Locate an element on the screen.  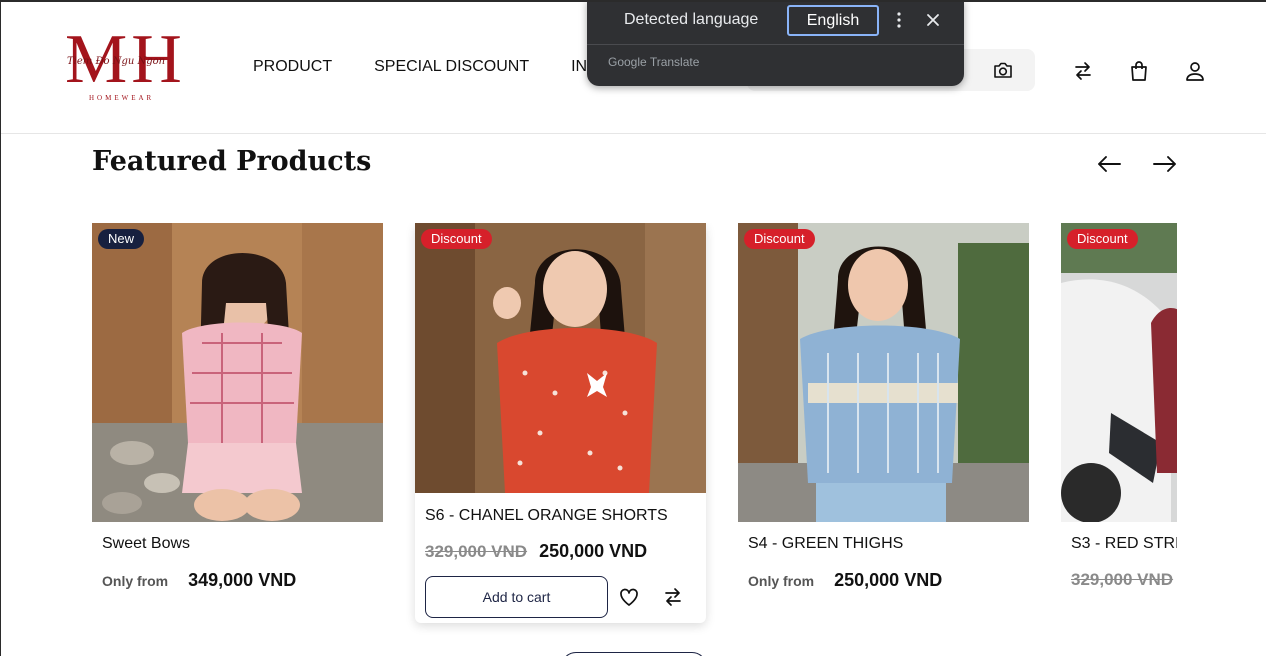
product-name: S3 - RED STRIP is located at coordinates (1124, 544).